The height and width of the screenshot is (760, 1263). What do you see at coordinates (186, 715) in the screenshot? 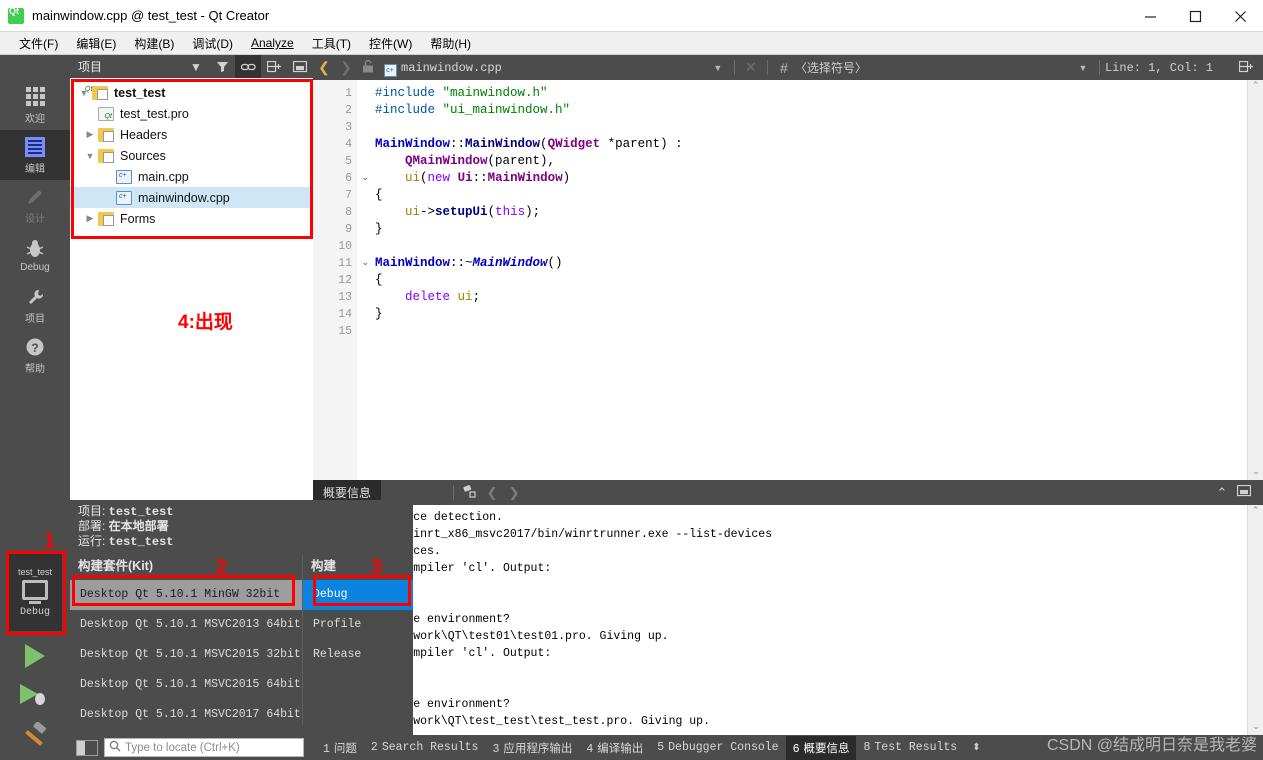
I see `kit-option-msvc2017-64: Desktop Qt 5.10.1 MSVC2017 64bit` at bounding box center [186, 715].